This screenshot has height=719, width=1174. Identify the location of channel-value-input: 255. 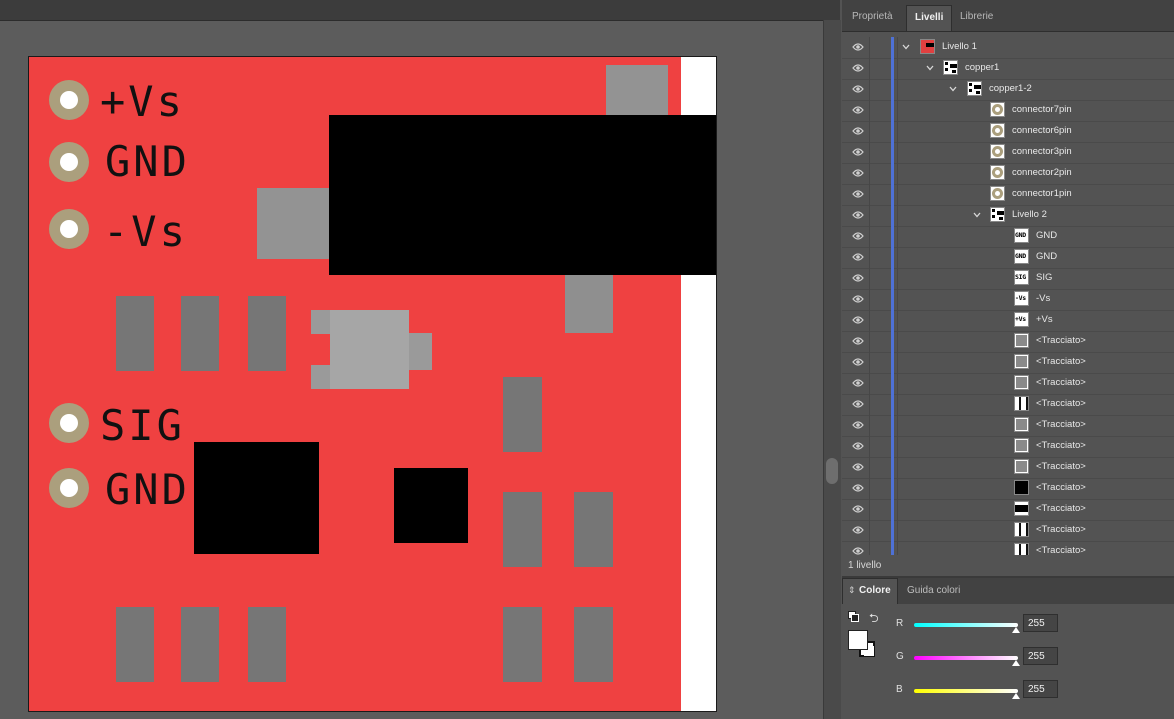
(1040, 656).